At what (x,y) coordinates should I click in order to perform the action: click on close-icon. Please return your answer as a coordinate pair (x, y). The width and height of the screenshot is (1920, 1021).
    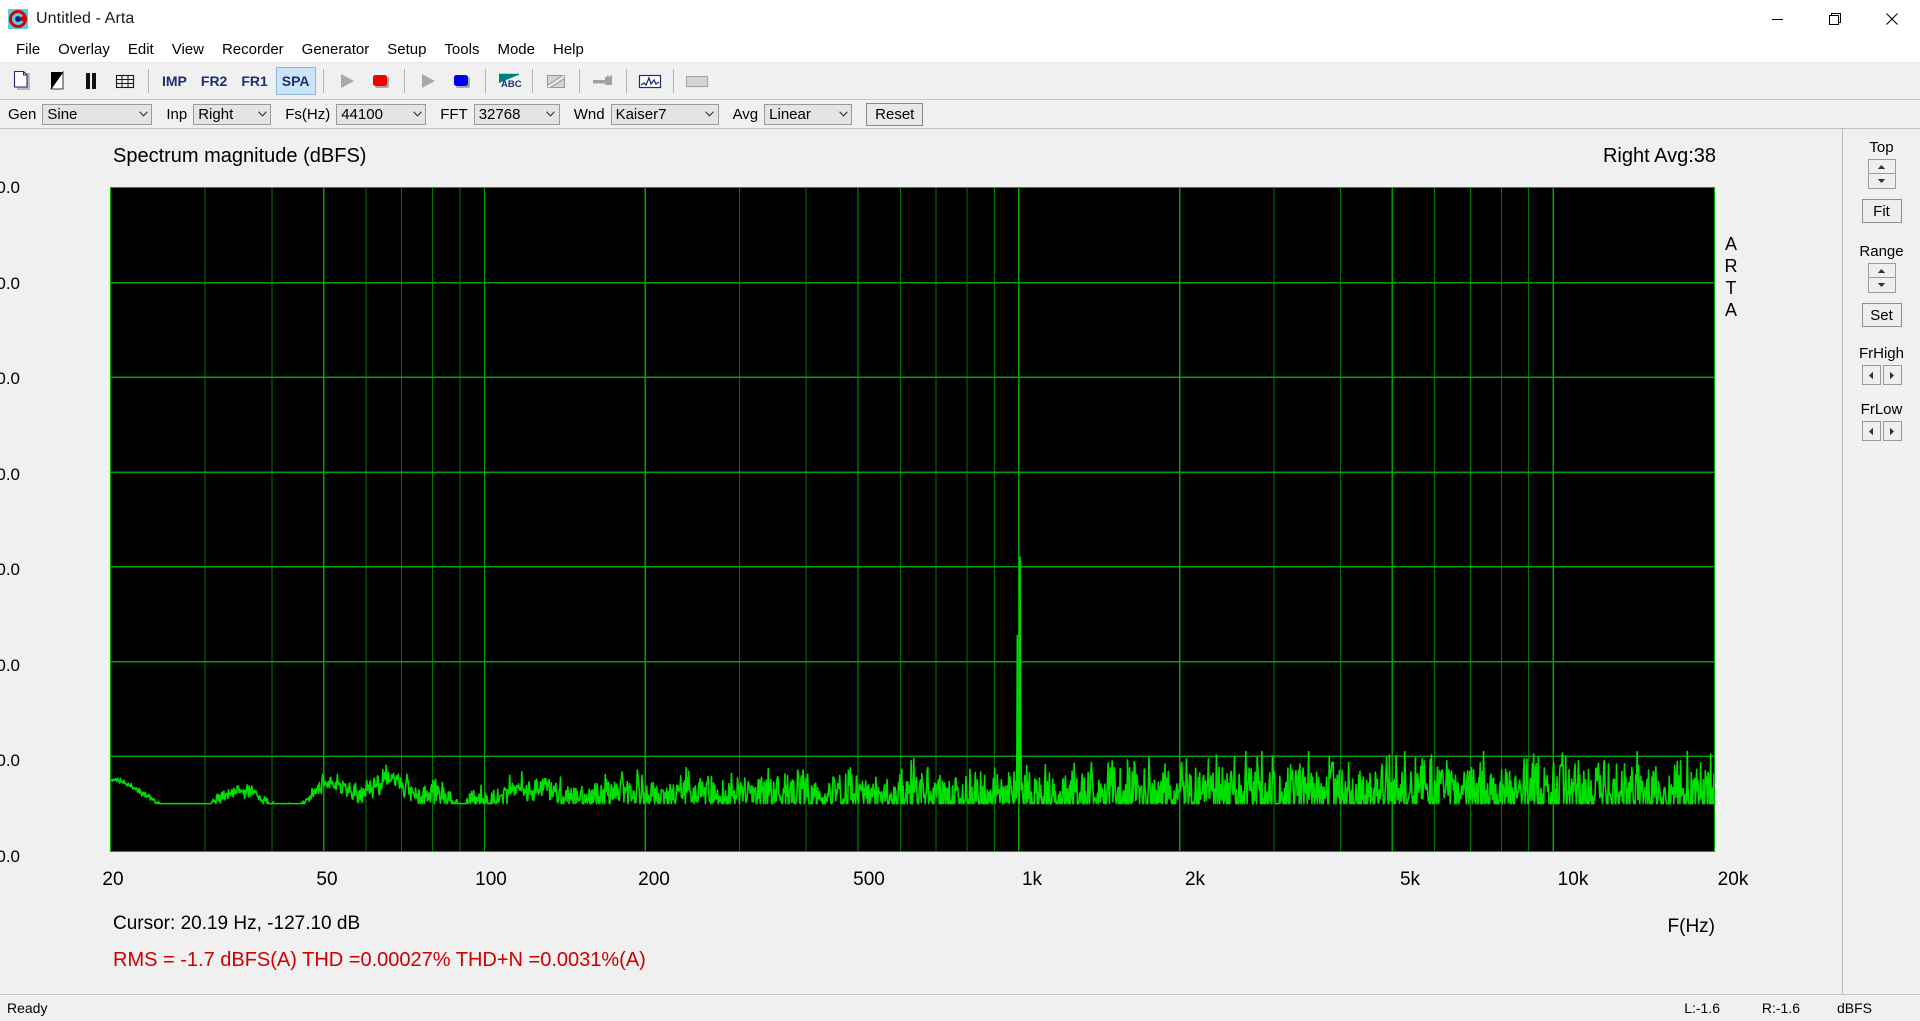
    Looking at the image, I should click on (1891, 19).